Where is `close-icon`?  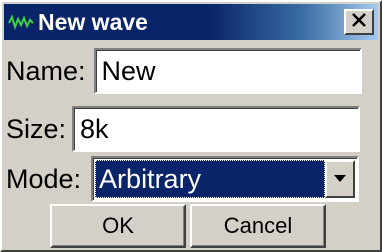
close-icon is located at coordinates (359, 22).